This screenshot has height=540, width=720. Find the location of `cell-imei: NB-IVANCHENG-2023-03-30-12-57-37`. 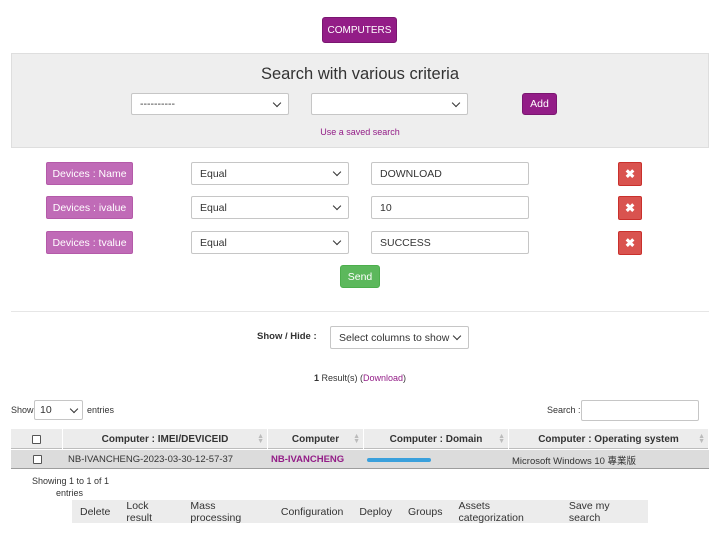

cell-imei: NB-IVANCHENG-2023-03-30-12-57-37 is located at coordinates (151, 459).